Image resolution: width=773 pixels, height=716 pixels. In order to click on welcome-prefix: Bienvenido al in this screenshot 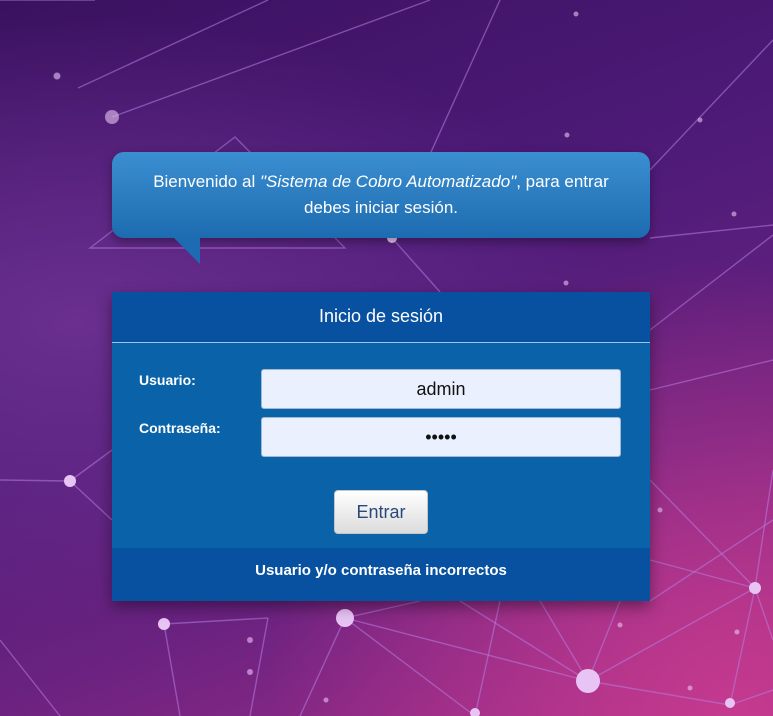, I will do `click(206, 181)`.